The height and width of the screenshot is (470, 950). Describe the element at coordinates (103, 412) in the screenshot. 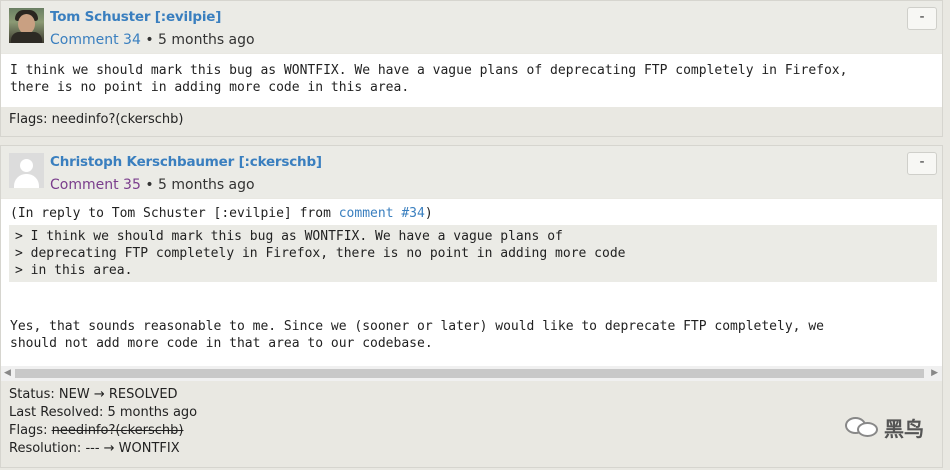

I see `last-resolved: Last Resolved: 5 months ago` at that location.